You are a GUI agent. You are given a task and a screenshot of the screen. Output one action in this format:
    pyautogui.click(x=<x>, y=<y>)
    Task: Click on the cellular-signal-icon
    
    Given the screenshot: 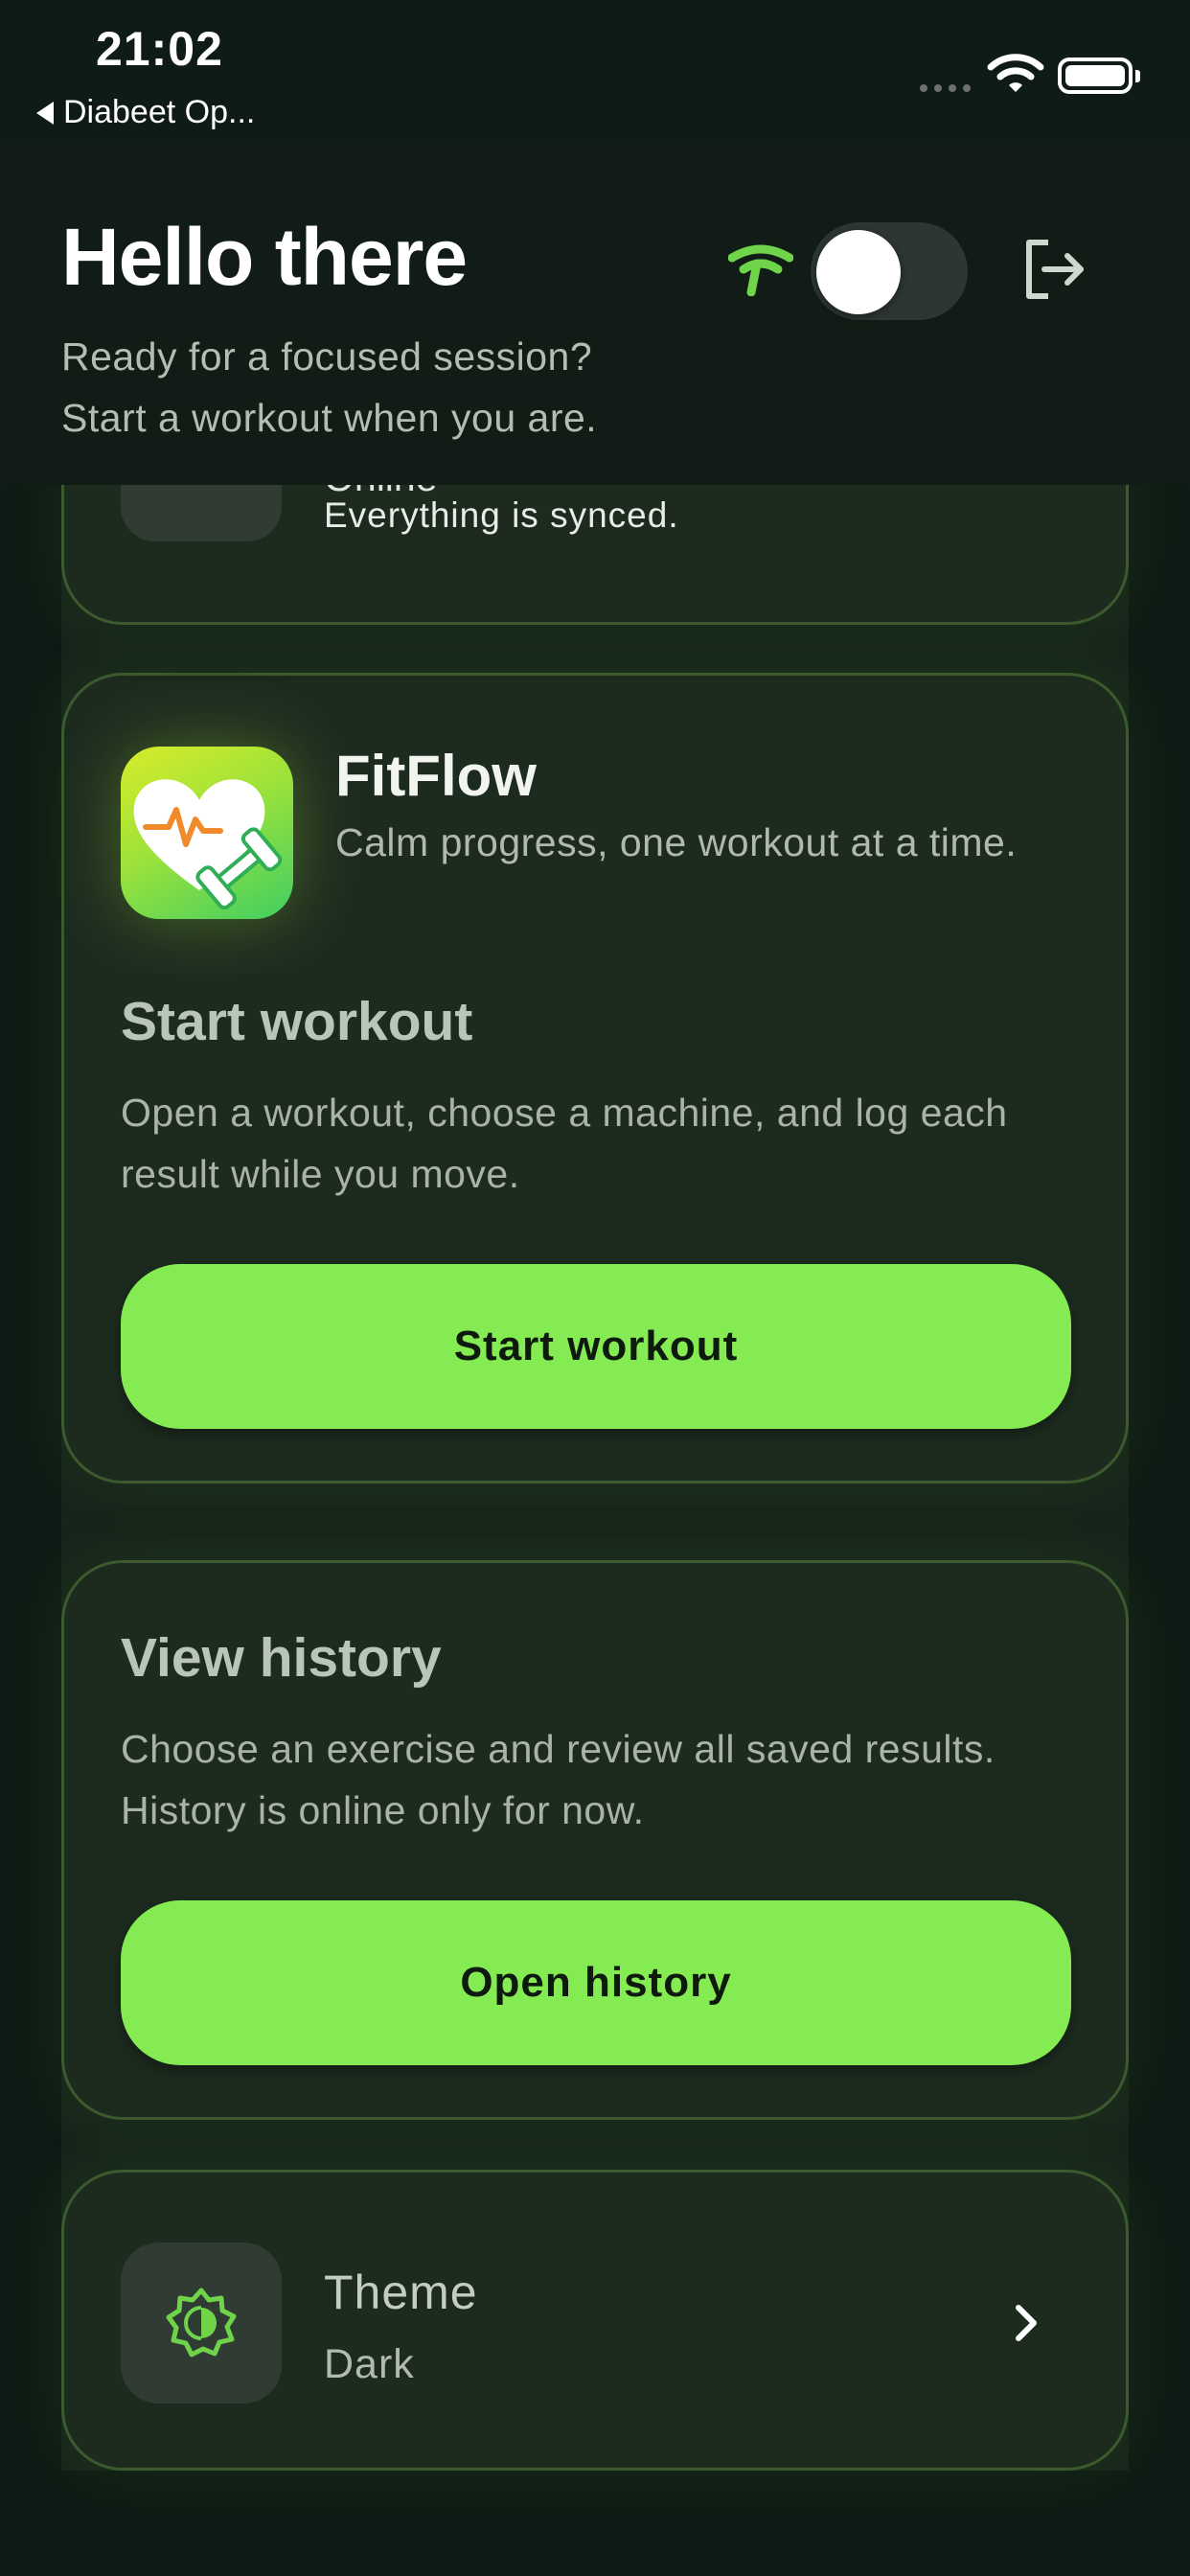 What is the action you would take?
    pyautogui.click(x=946, y=88)
    